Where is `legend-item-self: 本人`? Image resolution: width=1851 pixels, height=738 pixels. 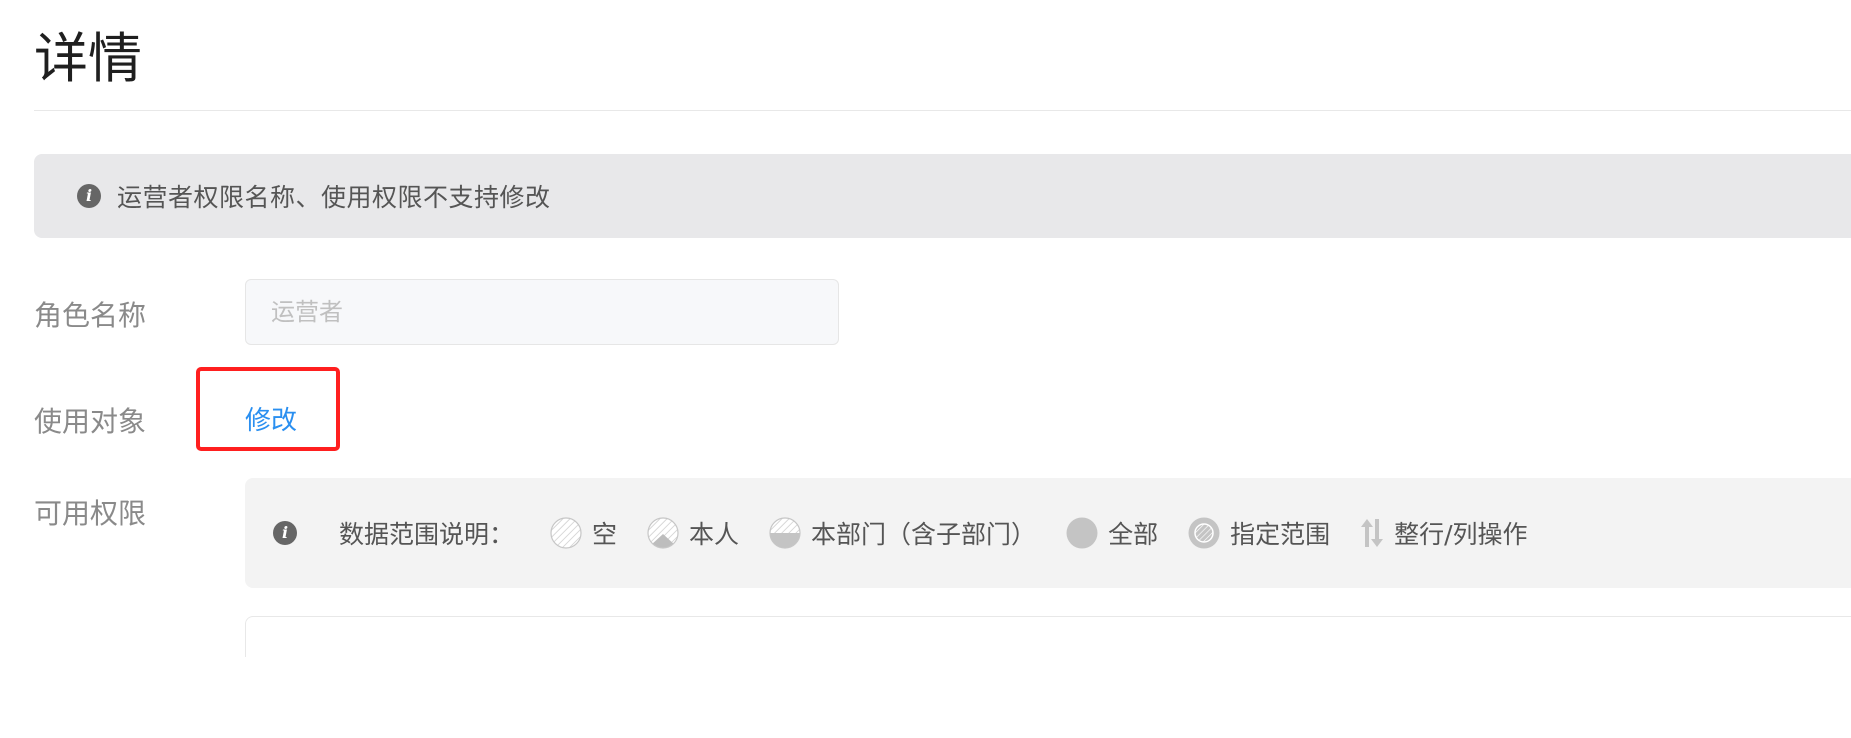 legend-item-self: 本人 is located at coordinates (693, 533).